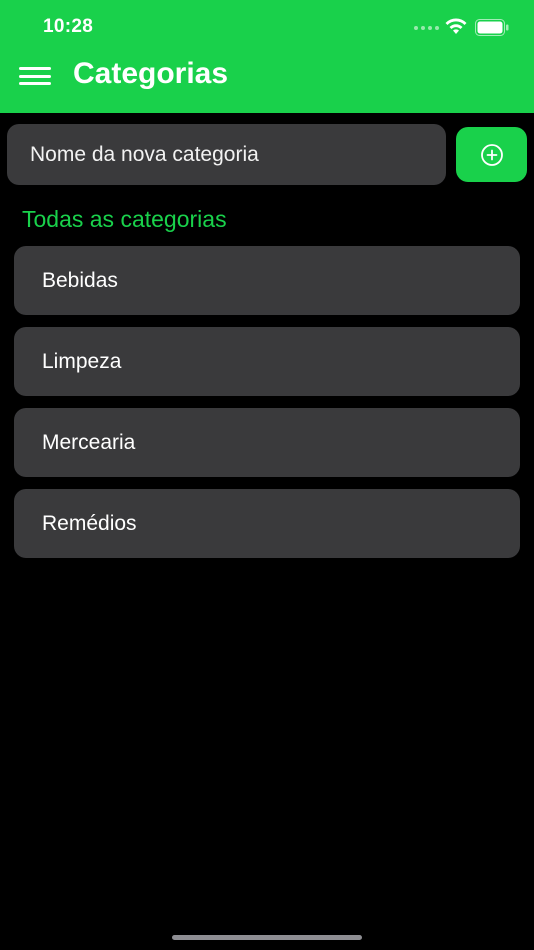 The height and width of the screenshot is (950, 534). I want to click on section-title: Todas as categorias, so click(124, 219).